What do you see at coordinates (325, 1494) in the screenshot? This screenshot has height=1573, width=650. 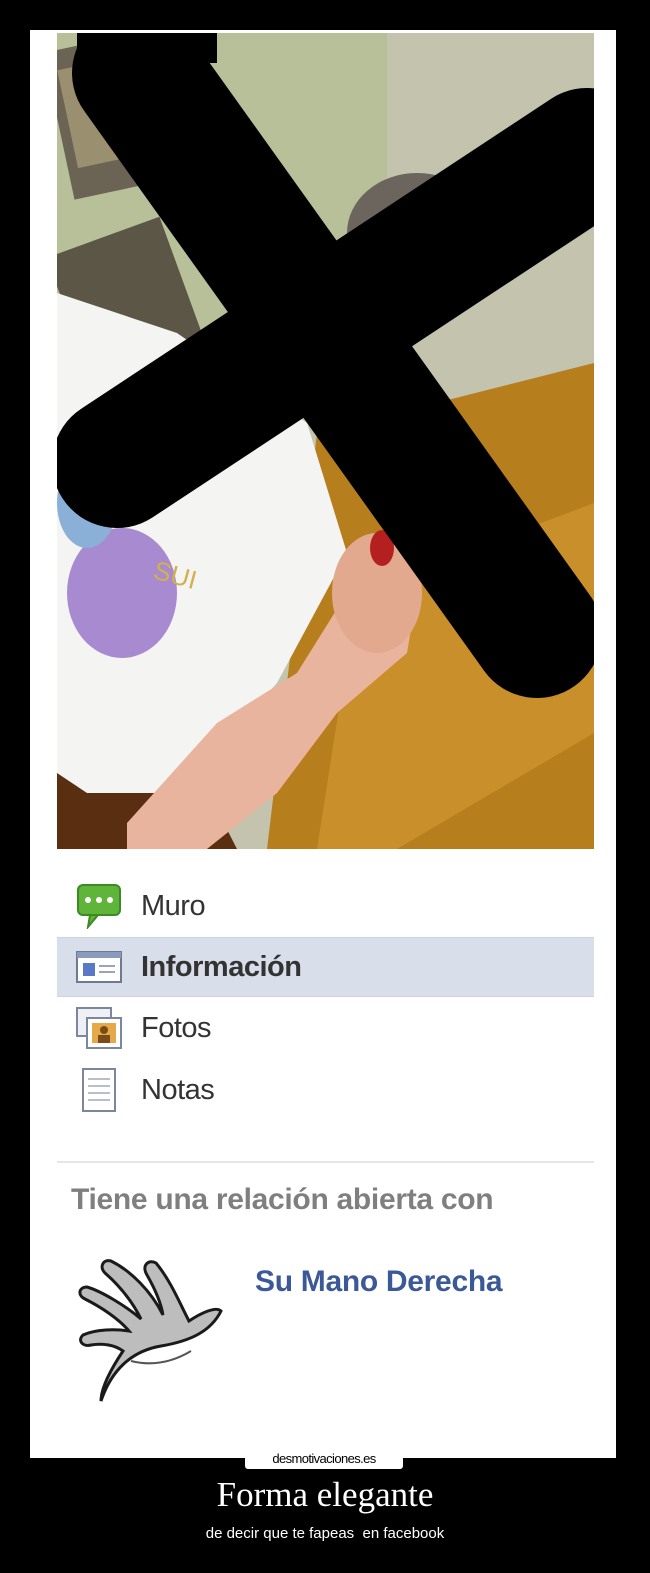 I see `caption-title: Forma elegante` at bounding box center [325, 1494].